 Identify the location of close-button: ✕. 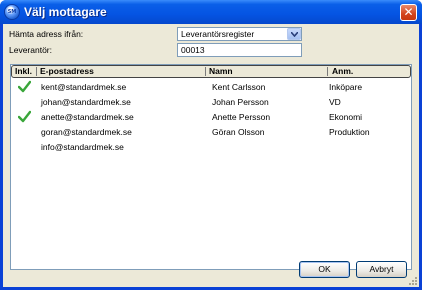
(408, 12).